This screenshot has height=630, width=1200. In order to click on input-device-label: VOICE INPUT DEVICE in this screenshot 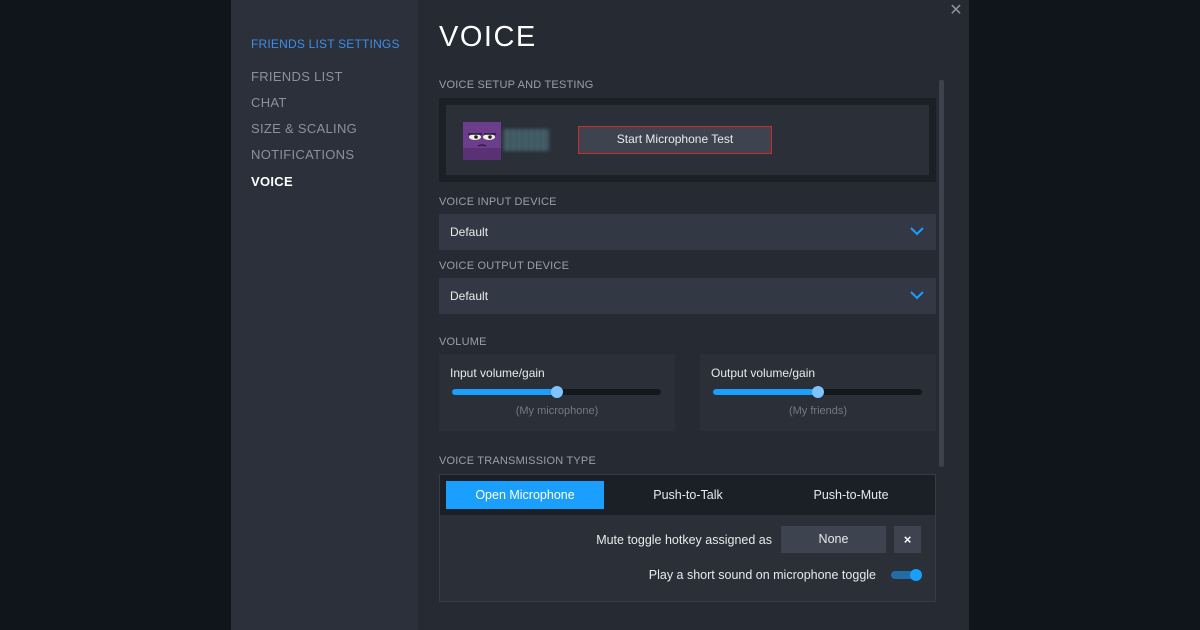, I will do `click(498, 202)`.